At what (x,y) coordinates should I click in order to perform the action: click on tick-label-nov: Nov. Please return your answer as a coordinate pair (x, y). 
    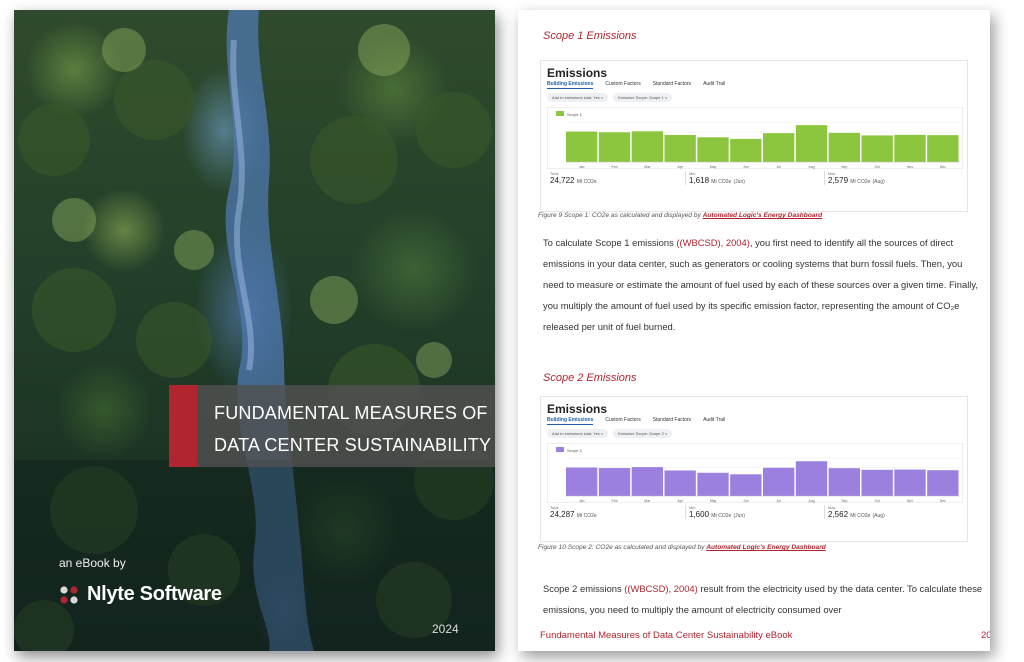
    Looking at the image, I should click on (910, 167).